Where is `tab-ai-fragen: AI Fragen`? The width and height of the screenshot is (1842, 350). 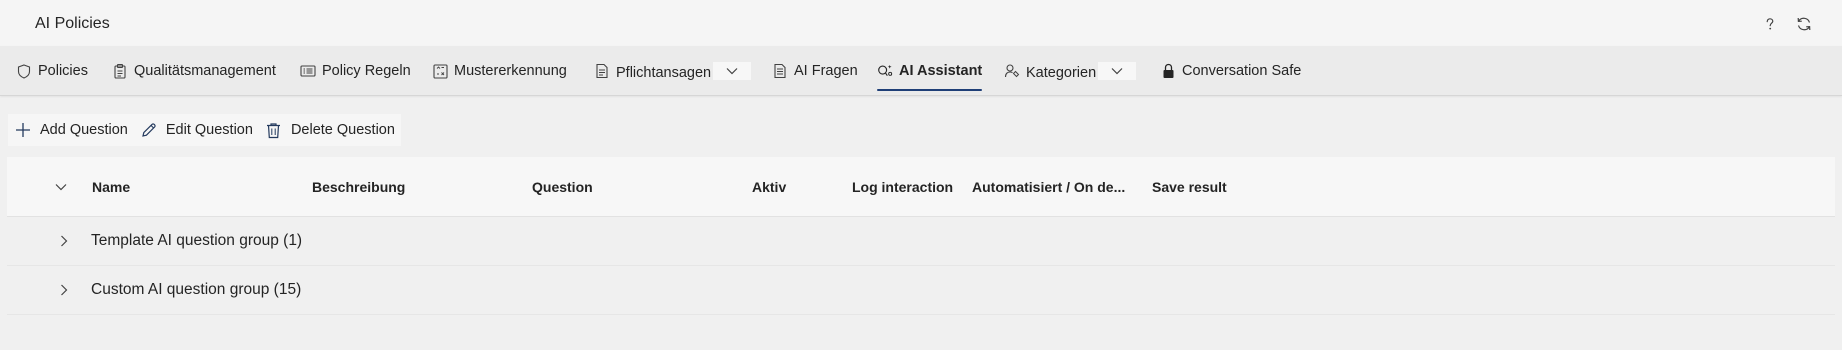
tab-ai-fragen: AI Fragen is located at coordinates (815, 71).